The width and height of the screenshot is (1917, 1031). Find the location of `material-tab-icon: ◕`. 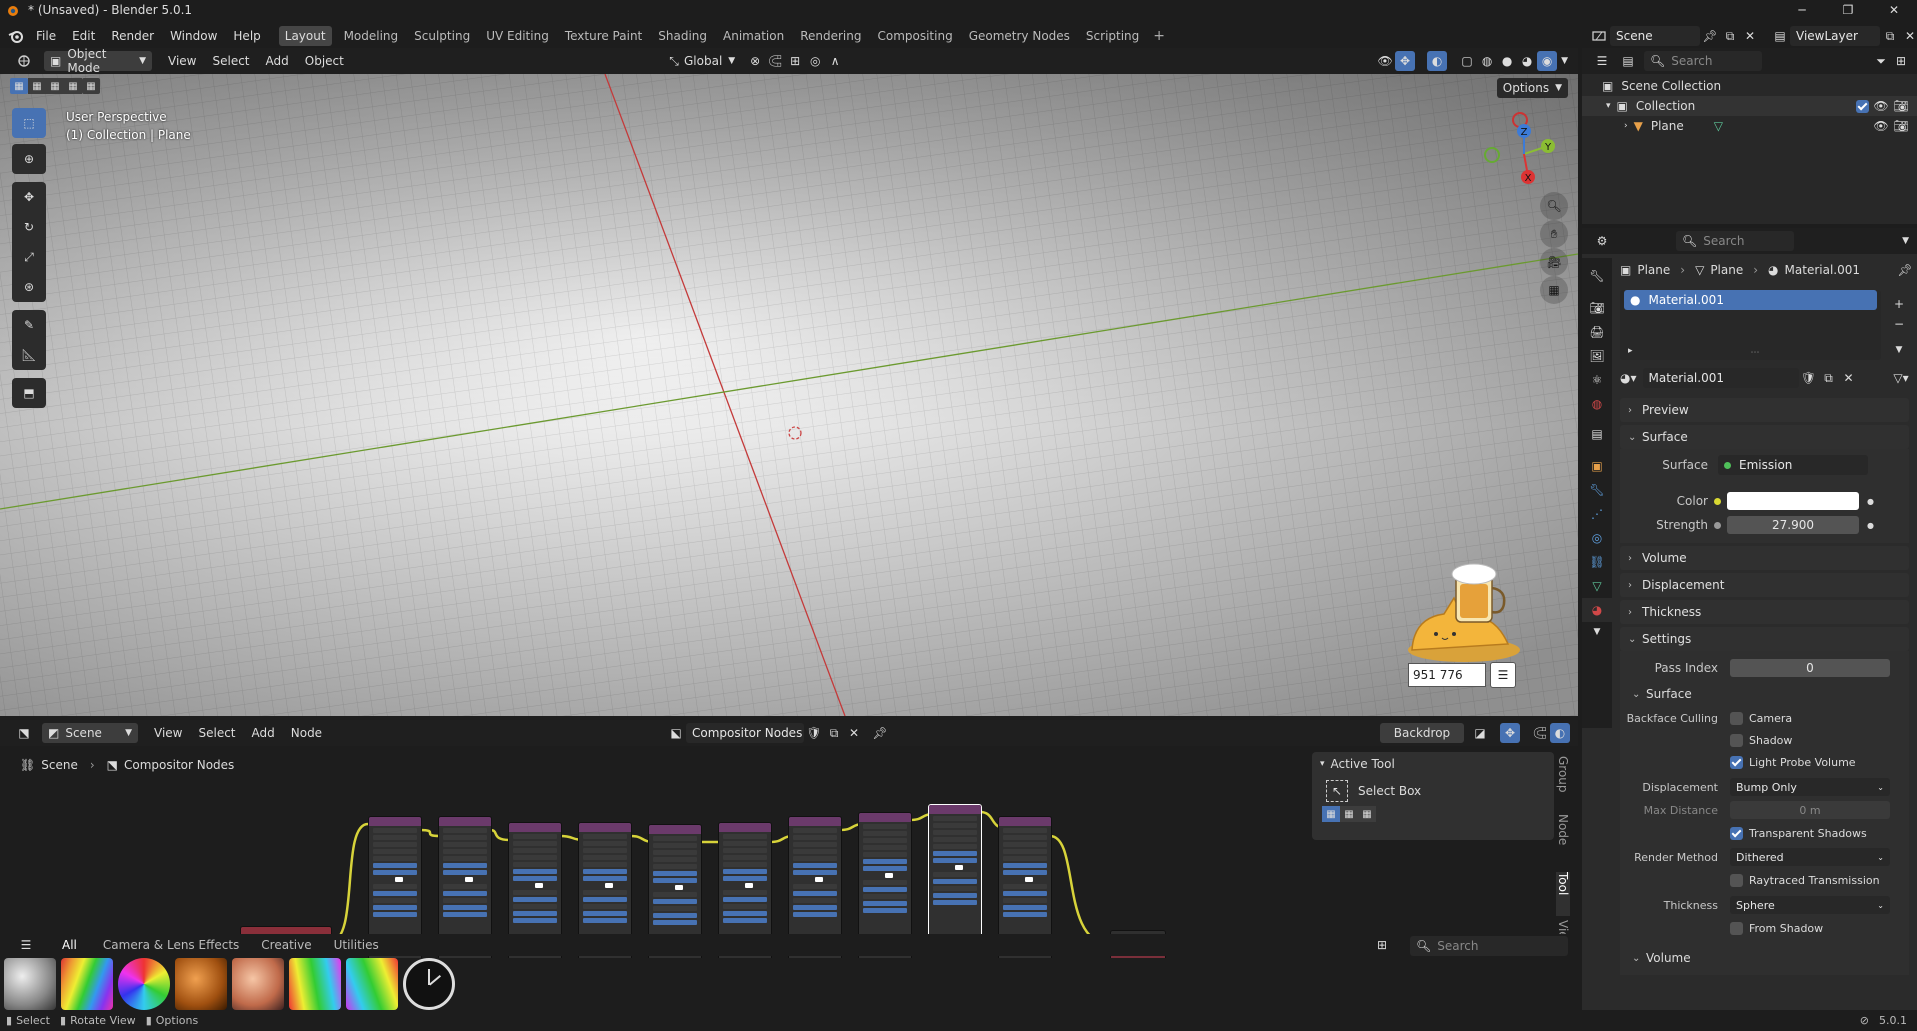

material-tab-icon: ◕ is located at coordinates (1597, 610).